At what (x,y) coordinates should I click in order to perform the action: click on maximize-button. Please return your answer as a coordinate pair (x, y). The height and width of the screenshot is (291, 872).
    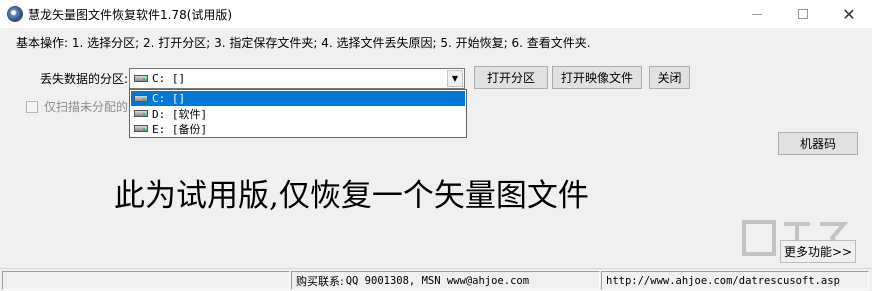
    Looking at the image, I should click on (803, 14).